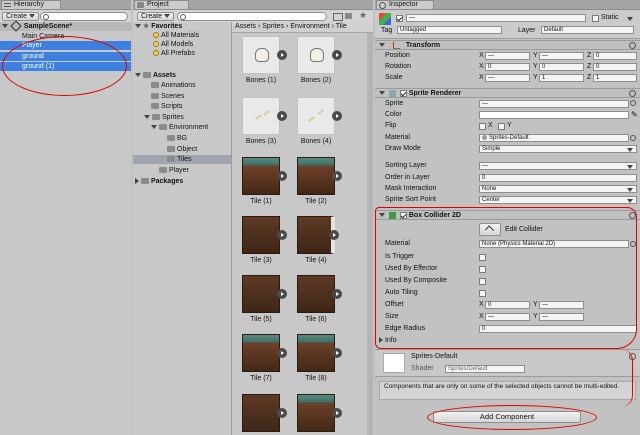 The height and width of the screenshot is (435, 640). I want to click on folder-bg: BG, so click(182, 138).